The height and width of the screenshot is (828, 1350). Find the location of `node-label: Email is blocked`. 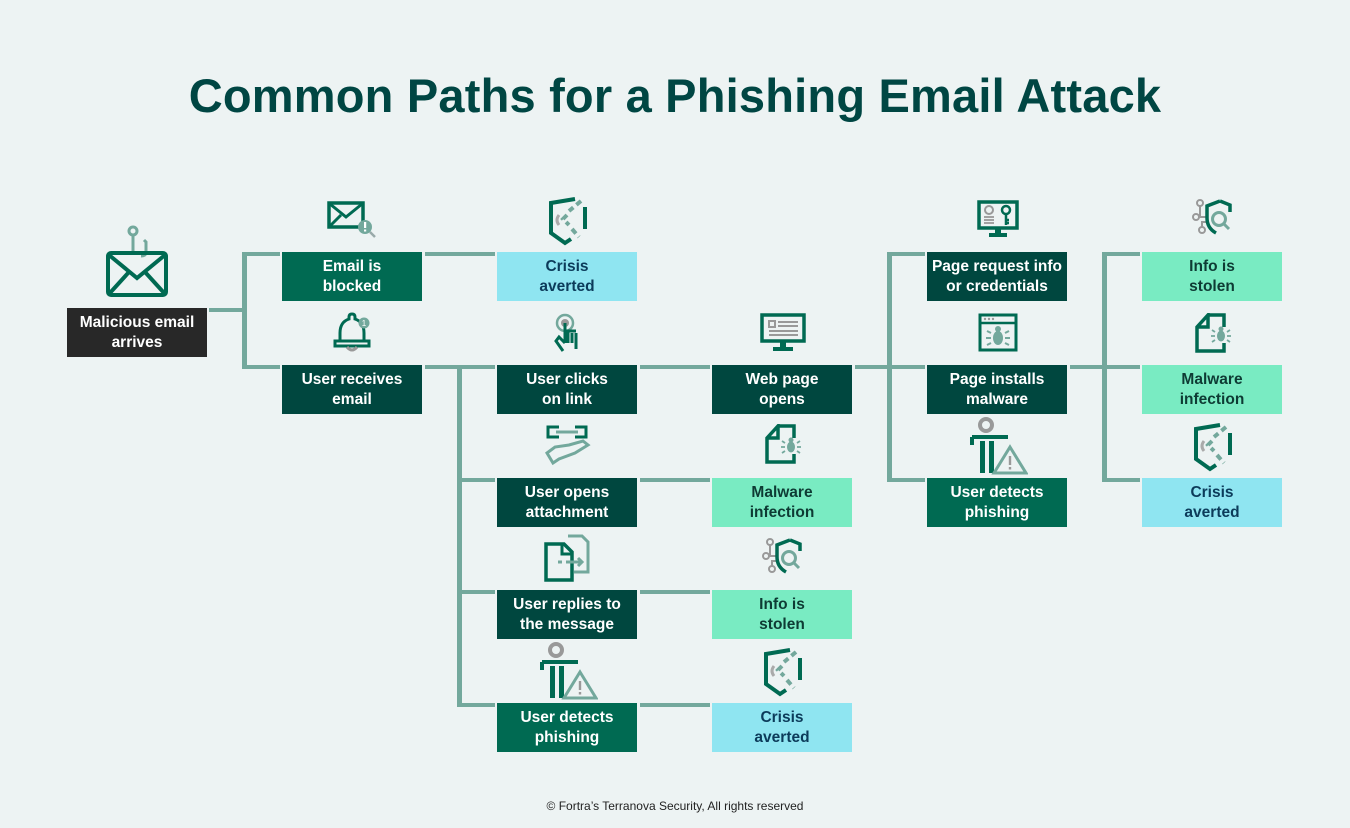

node-label: Email is blocked is located at coordinates (352, 276).